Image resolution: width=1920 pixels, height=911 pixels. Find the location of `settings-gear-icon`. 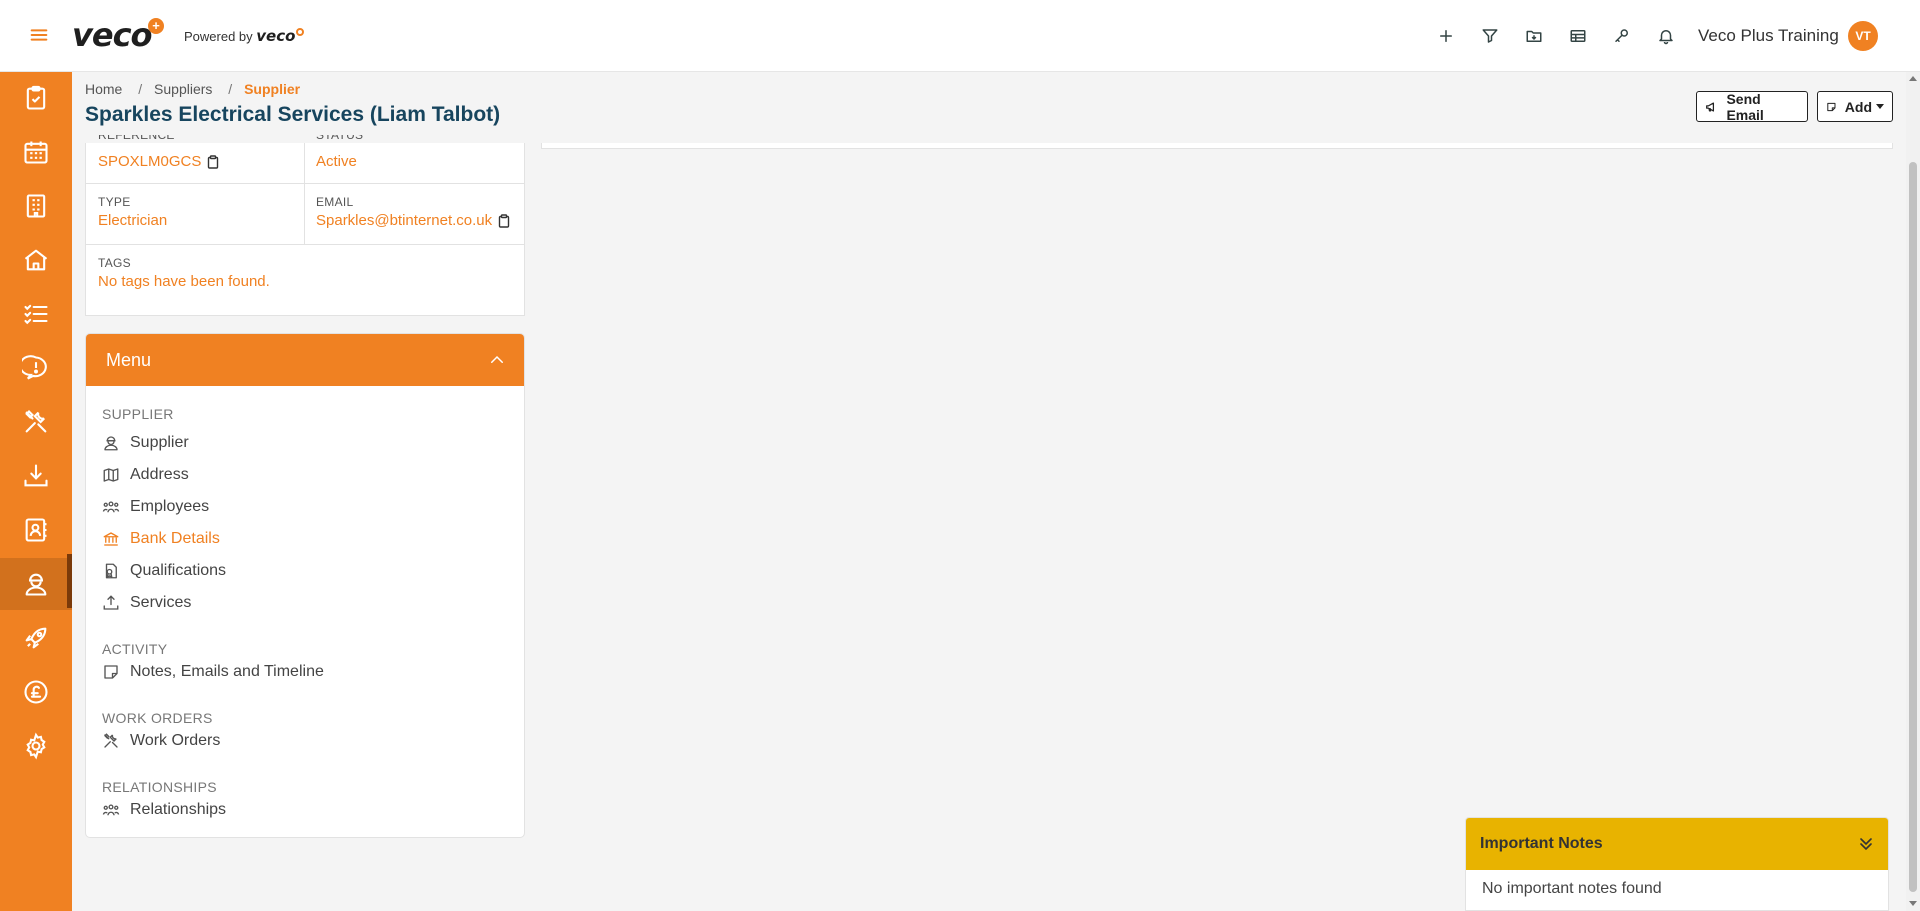

settings-gear-icon is located at coordinates (36, 746).